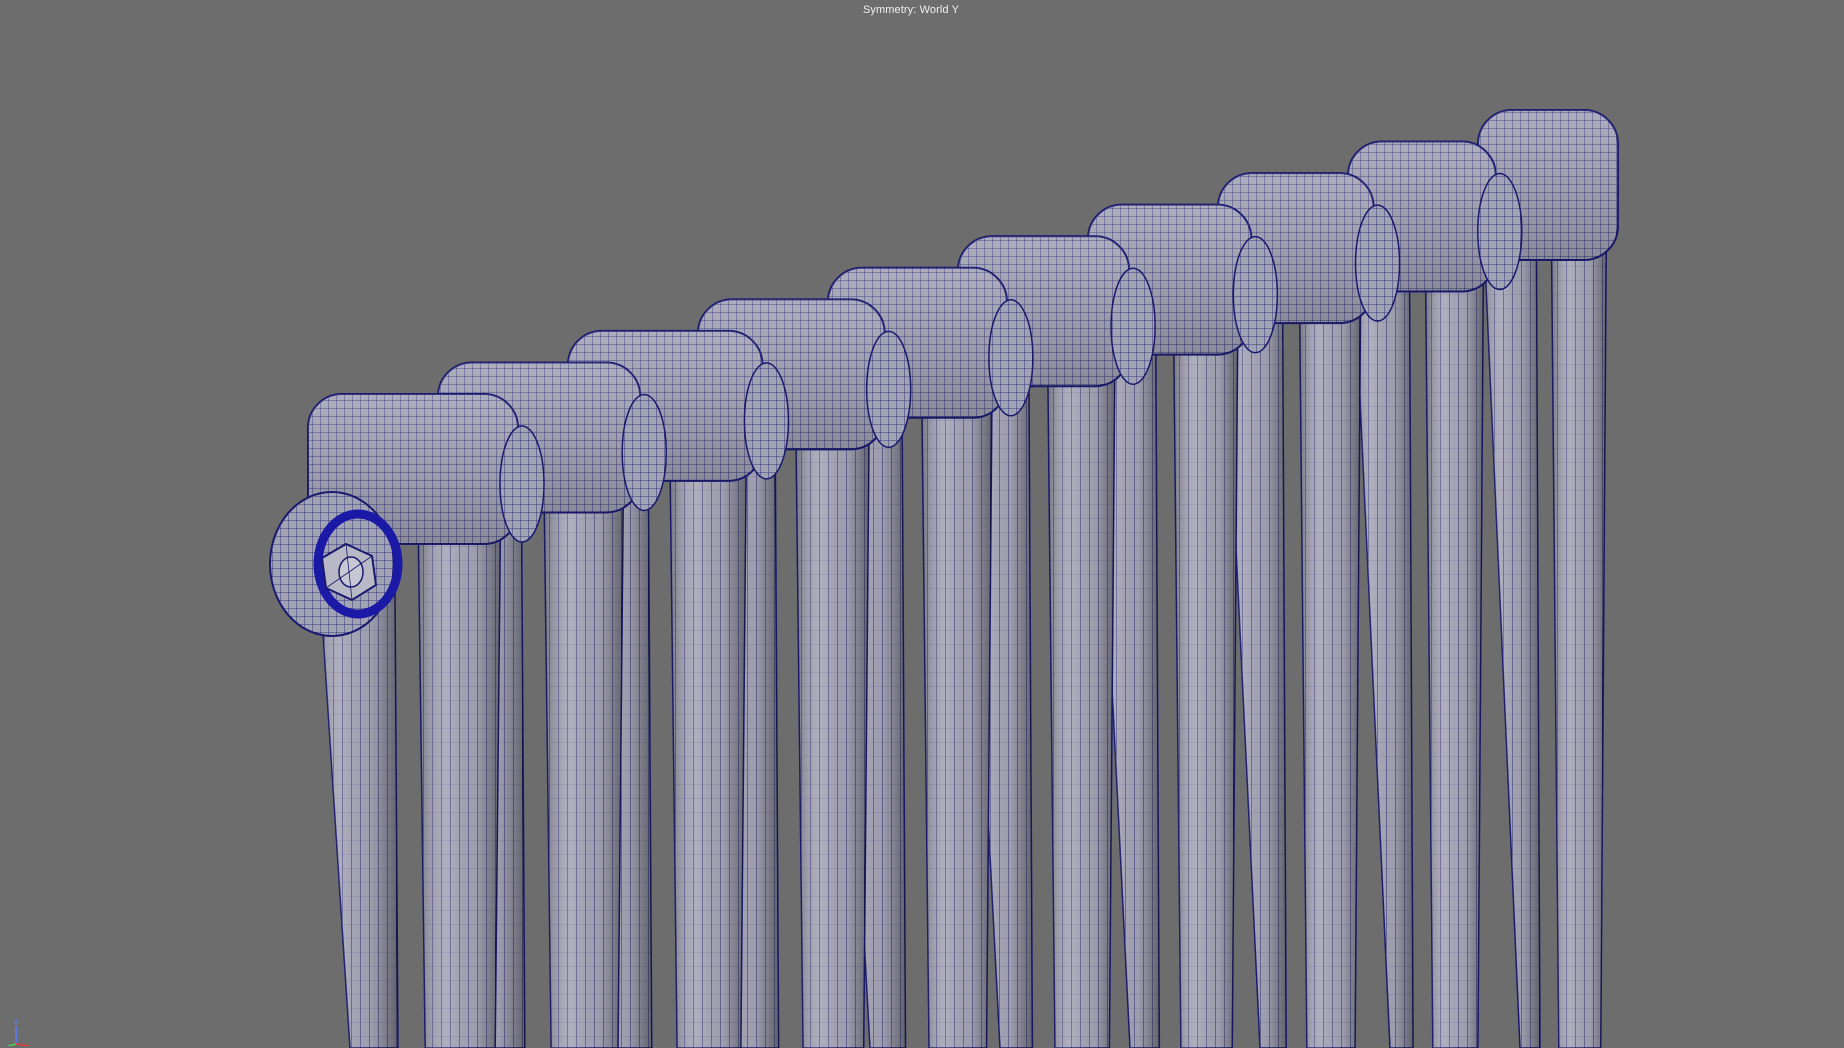 The image size is (1844, 1048). Describe the element at coordinates (911, 10) in the screenshot. I see `symmetry-label: Symmetry: World Y` at that location.